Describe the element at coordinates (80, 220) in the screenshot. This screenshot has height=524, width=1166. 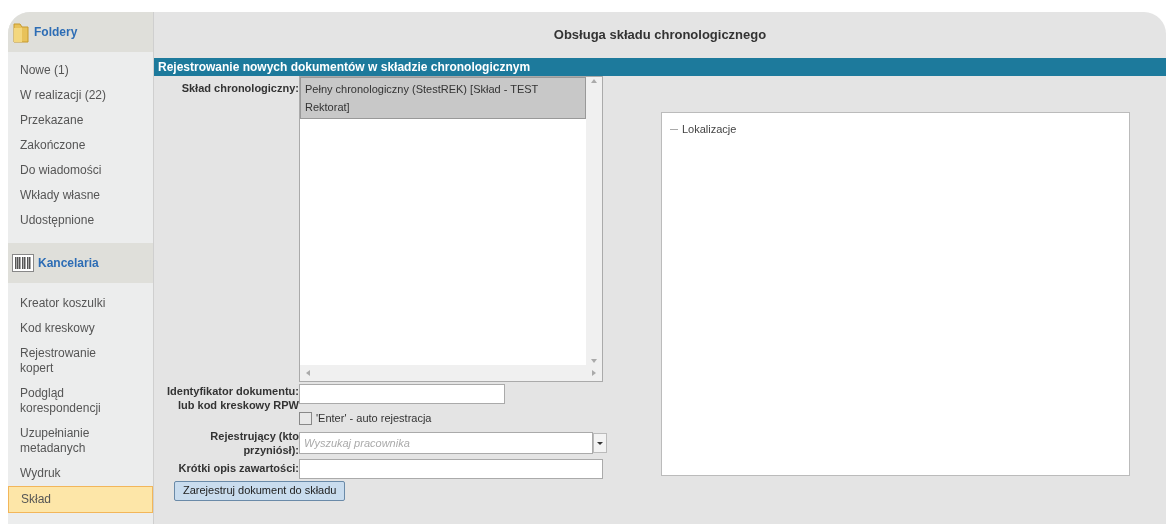
I see `sidebar-item: Udostępnione` at that location.